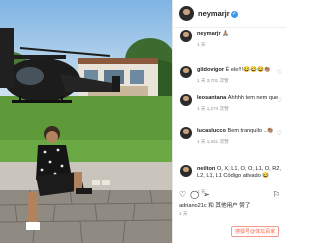  What do you see at coordinates (234, 14) in the screenshot?
I see `verified-icon: ✓` at bounding box center [234, 14].